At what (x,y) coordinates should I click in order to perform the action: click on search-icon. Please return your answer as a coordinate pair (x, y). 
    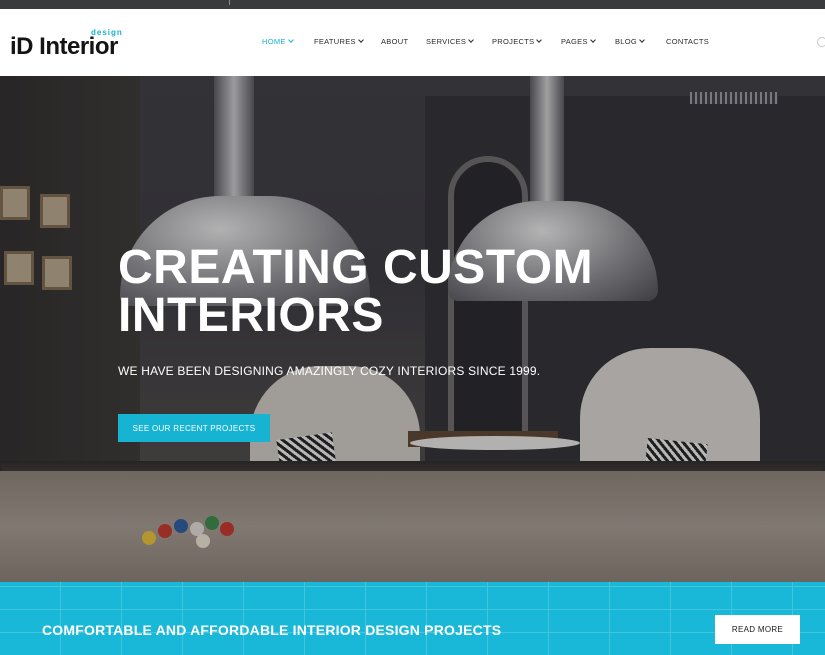
    Looking at the image, I should click on (821, 42).